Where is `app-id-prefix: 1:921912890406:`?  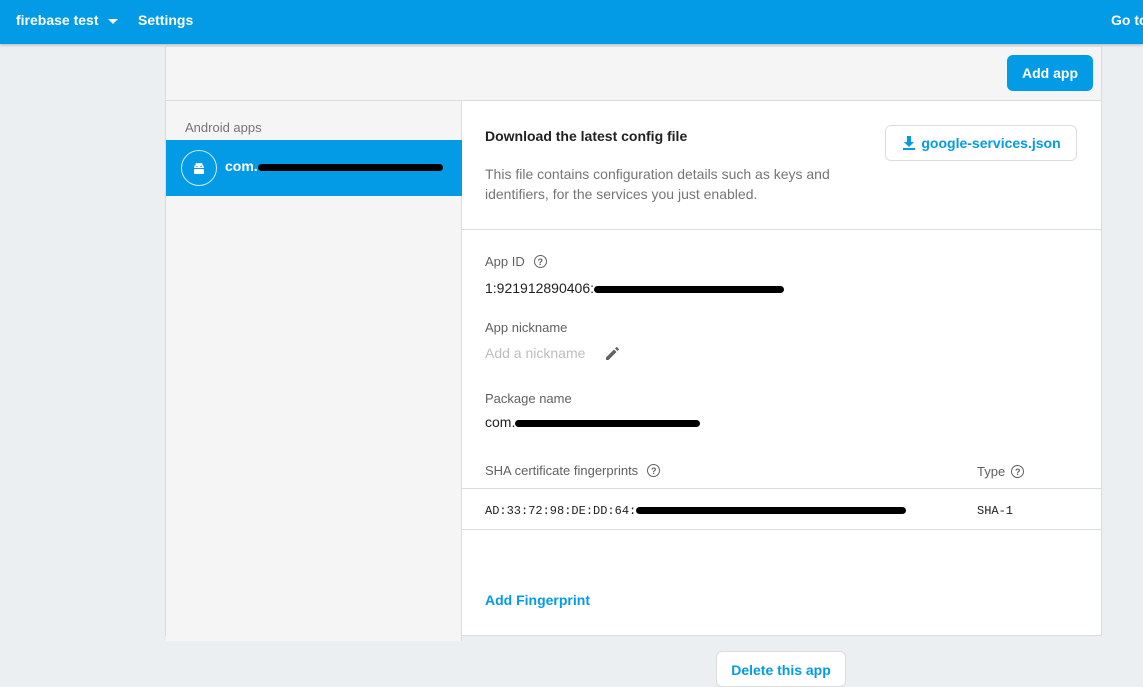
app-id-prefix: 1:921912890406: is located at coordinates (539, 288).